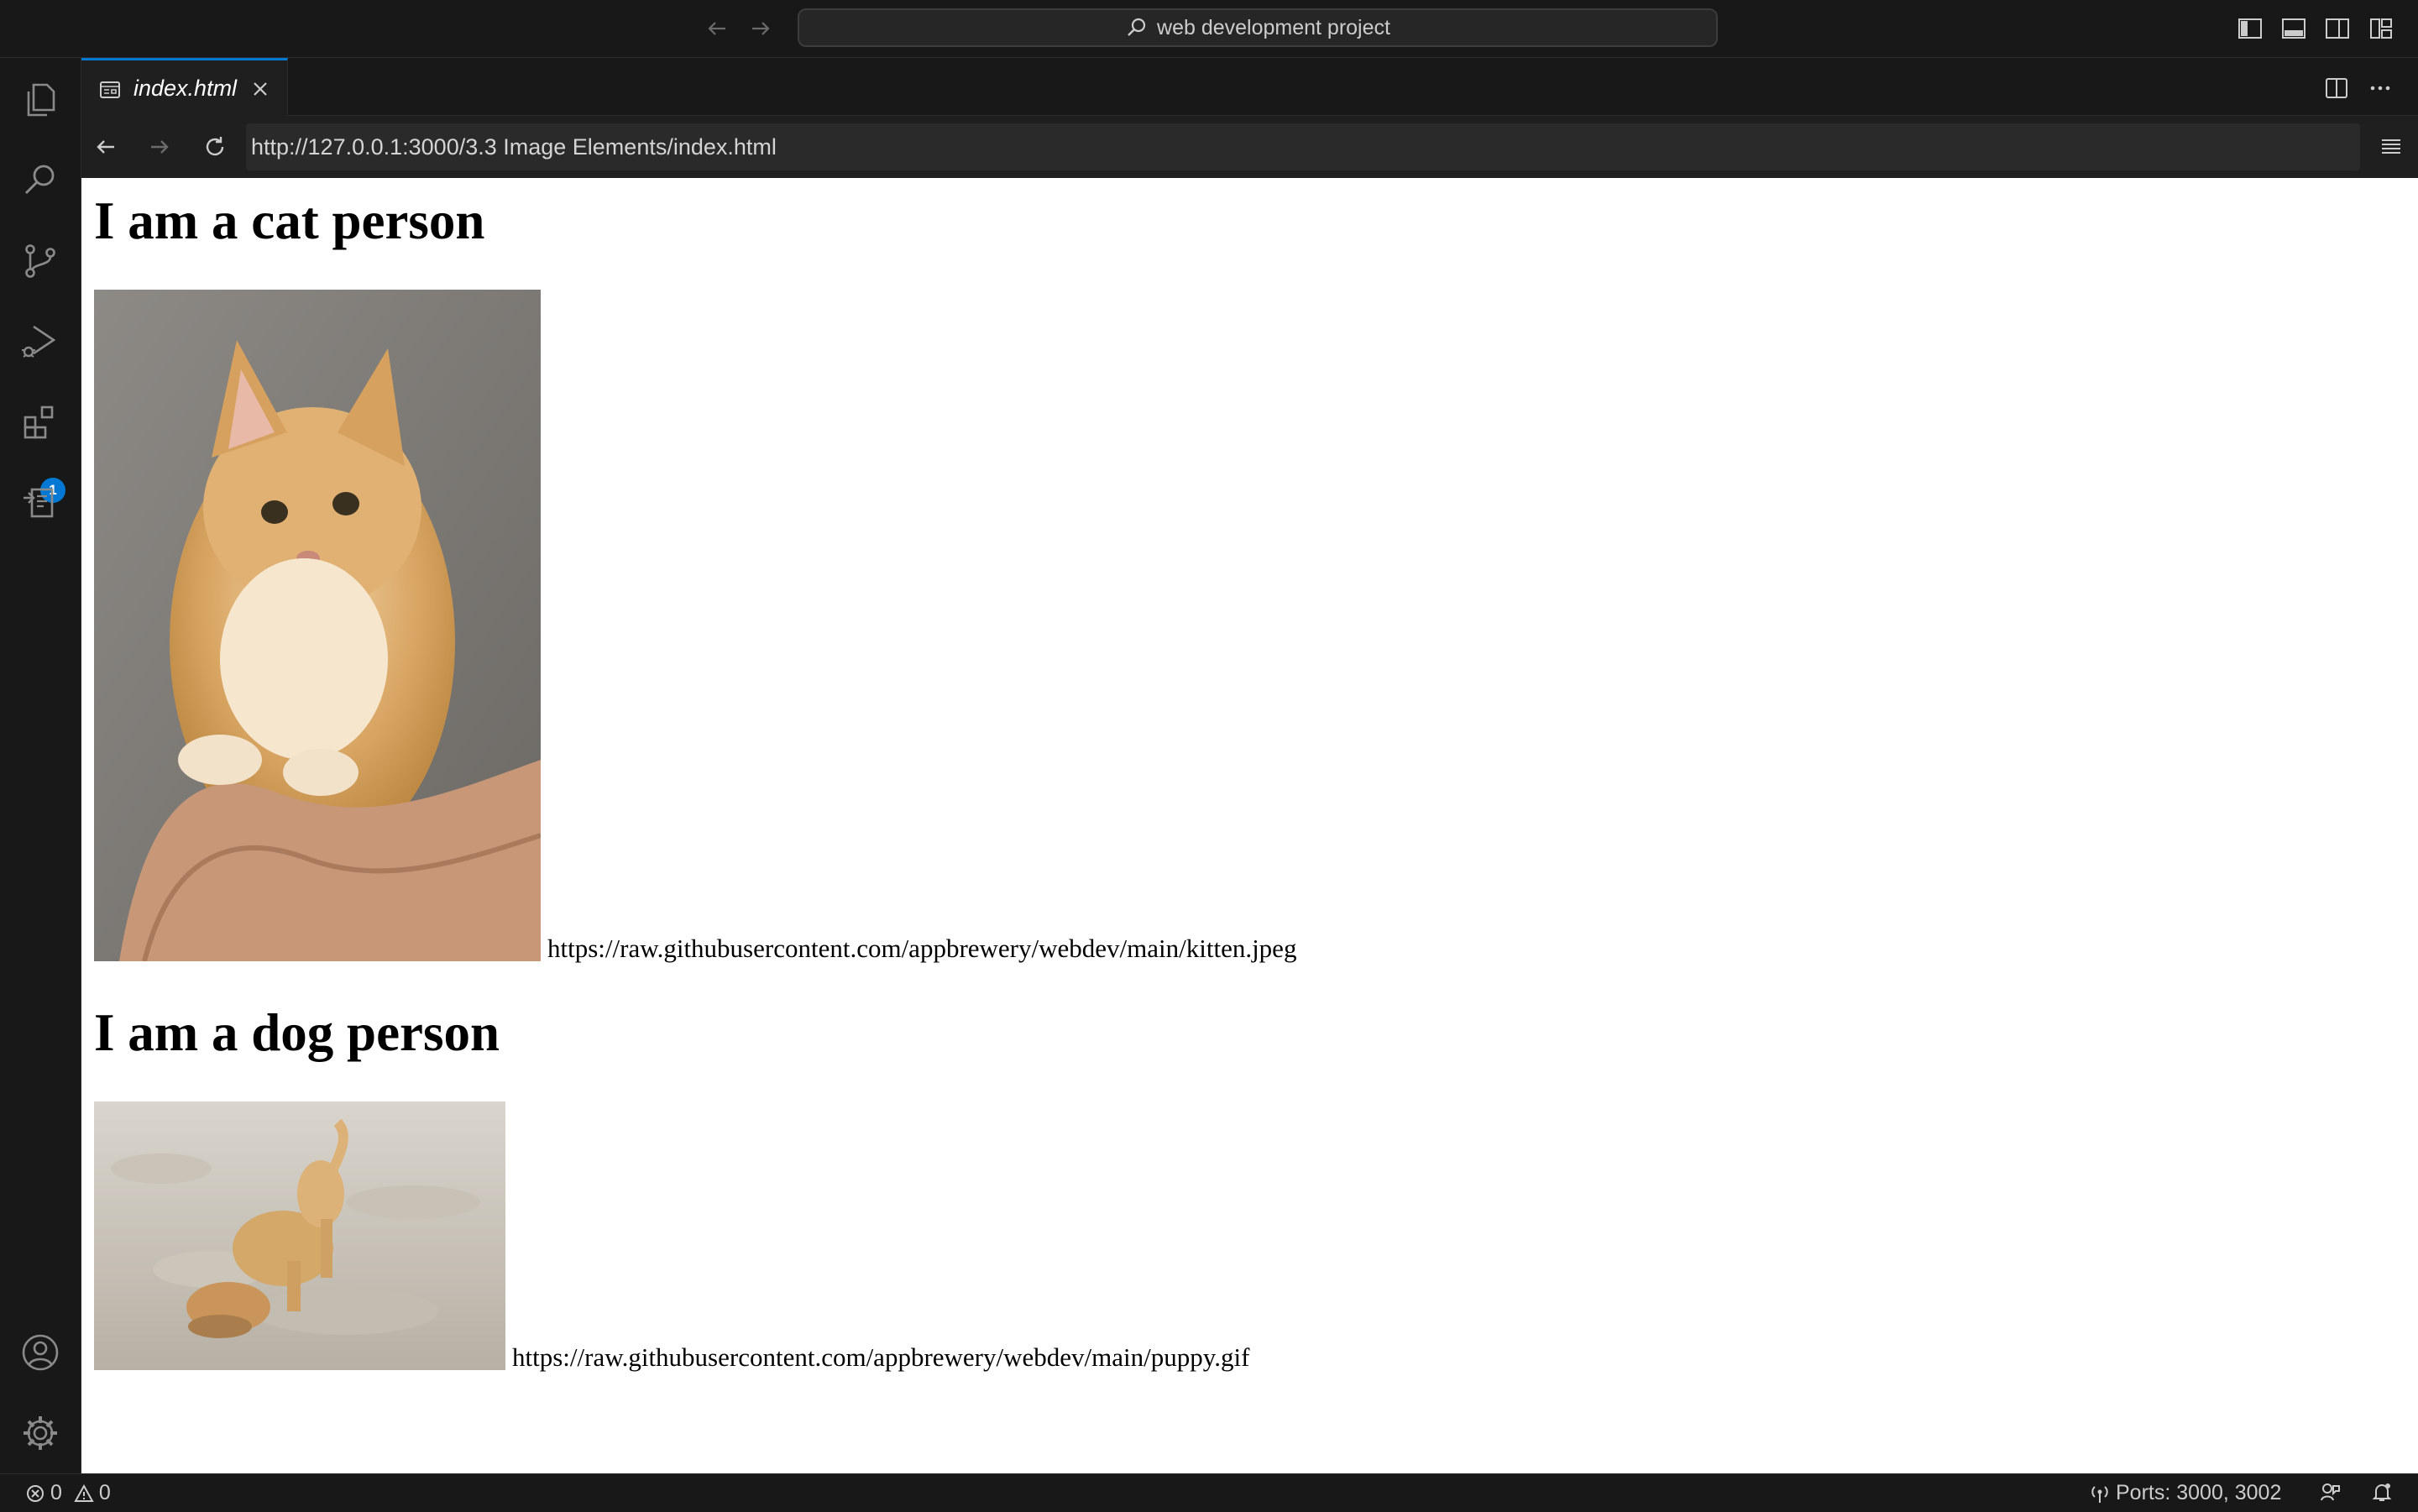  What do you see at coordinates (260, 89) in the screenshot?
I see `close-icon` at bounding box center [260, 89].